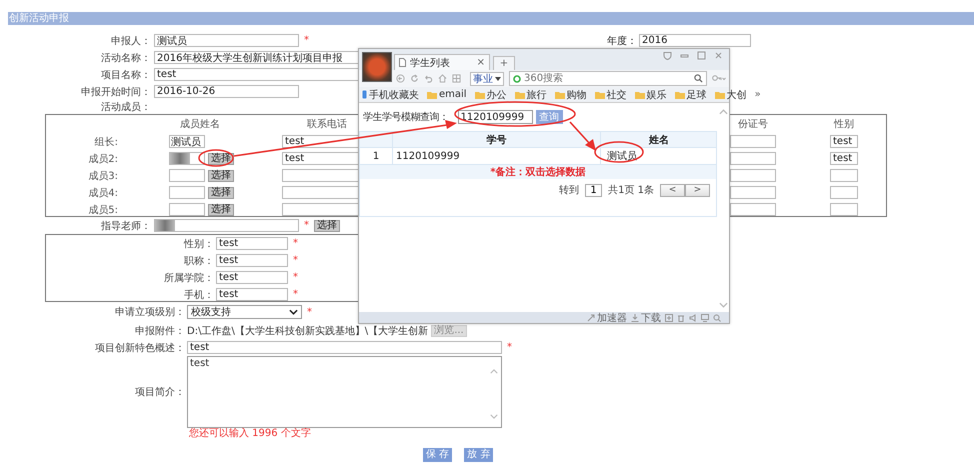 The width and height of the screenshot is (974, 466). Describe the element at coordinates (538, 172) in the screenshot. I see `note-text: *备注：双击选择数据` at that location.